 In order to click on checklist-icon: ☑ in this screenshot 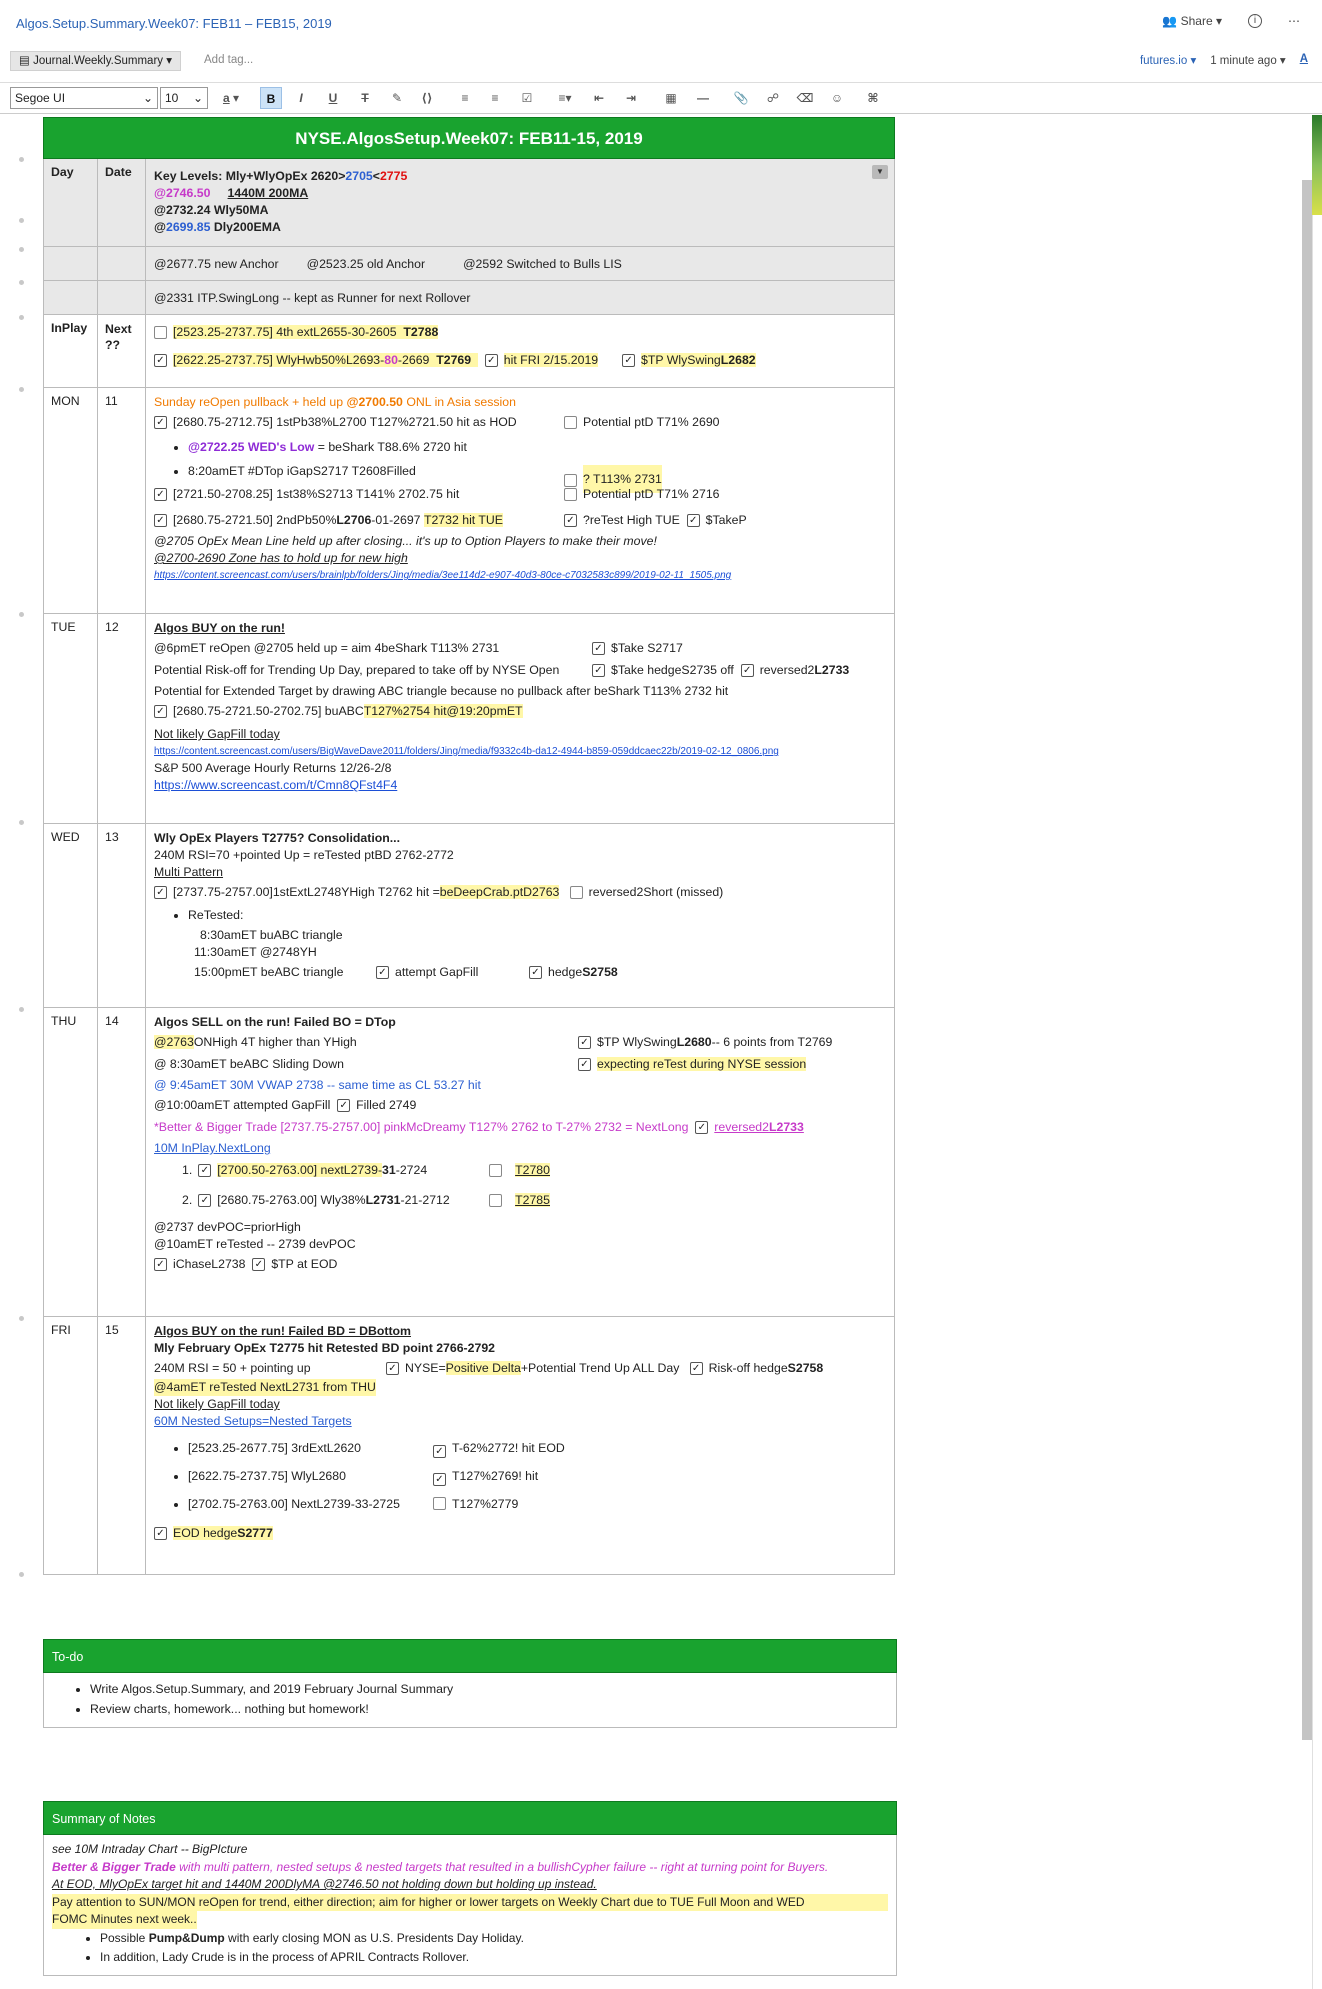, I will do `click(527, 98)`.